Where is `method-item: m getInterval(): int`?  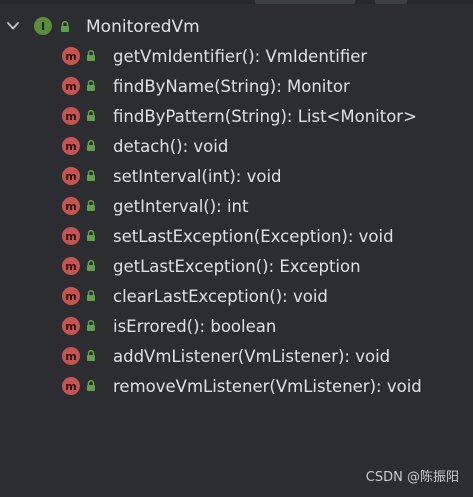 method-item: m getInterval(): int is located at coordinates (236, 207).